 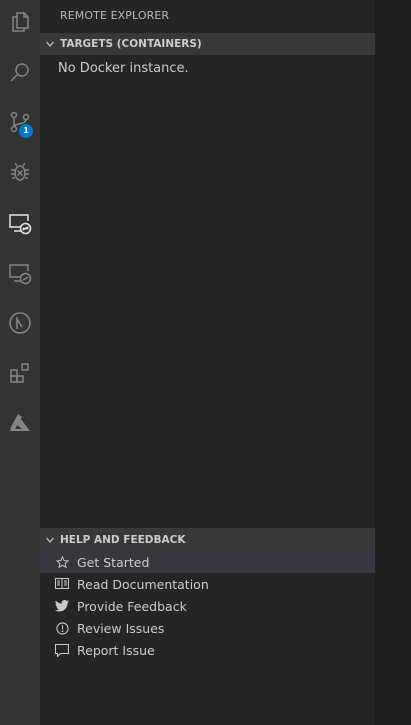 What do you see at coordinates (143, 584) in the screenshot?
I see `read-documentation-label: Read Documentation` at bounding box center [143, 584].